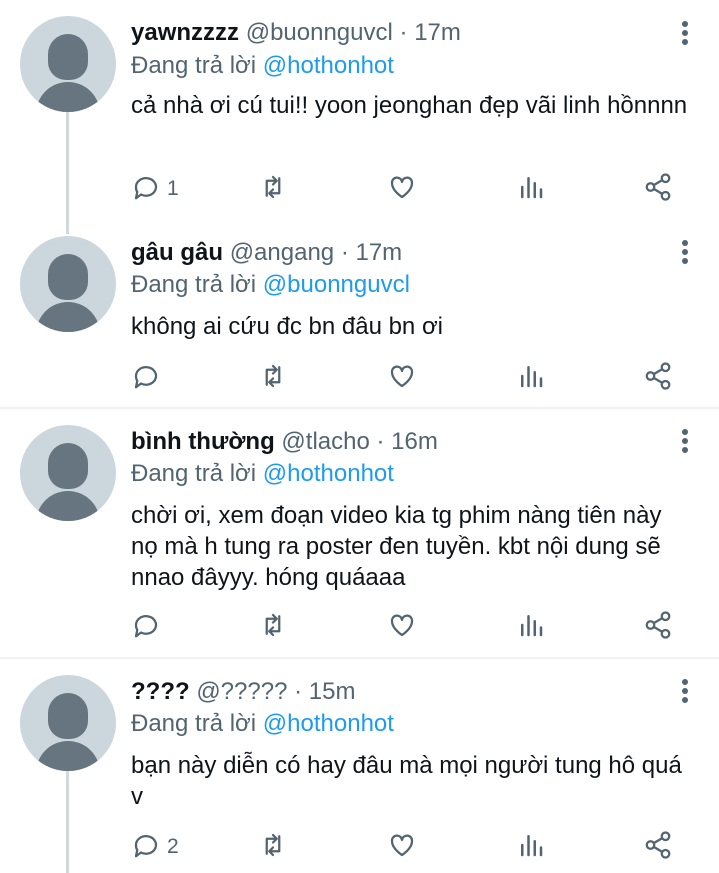 Image resolution: width=719 pixels, height=873 pixels. I want to click on user-name: gâu gâu, so click(177, 252).